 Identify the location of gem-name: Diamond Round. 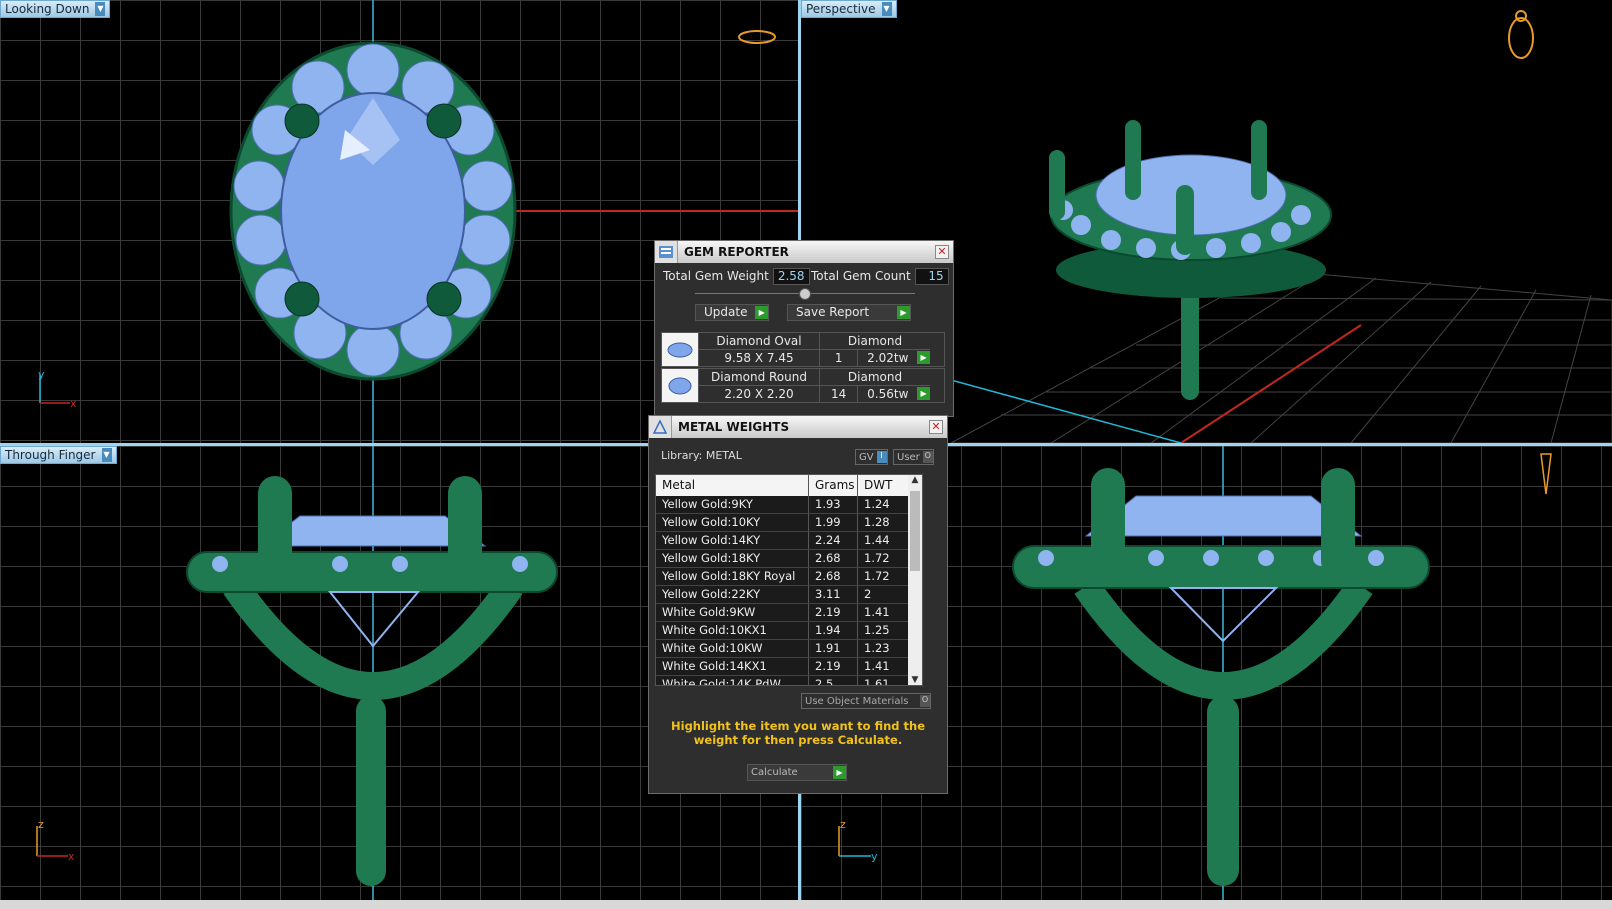
(759, 377).